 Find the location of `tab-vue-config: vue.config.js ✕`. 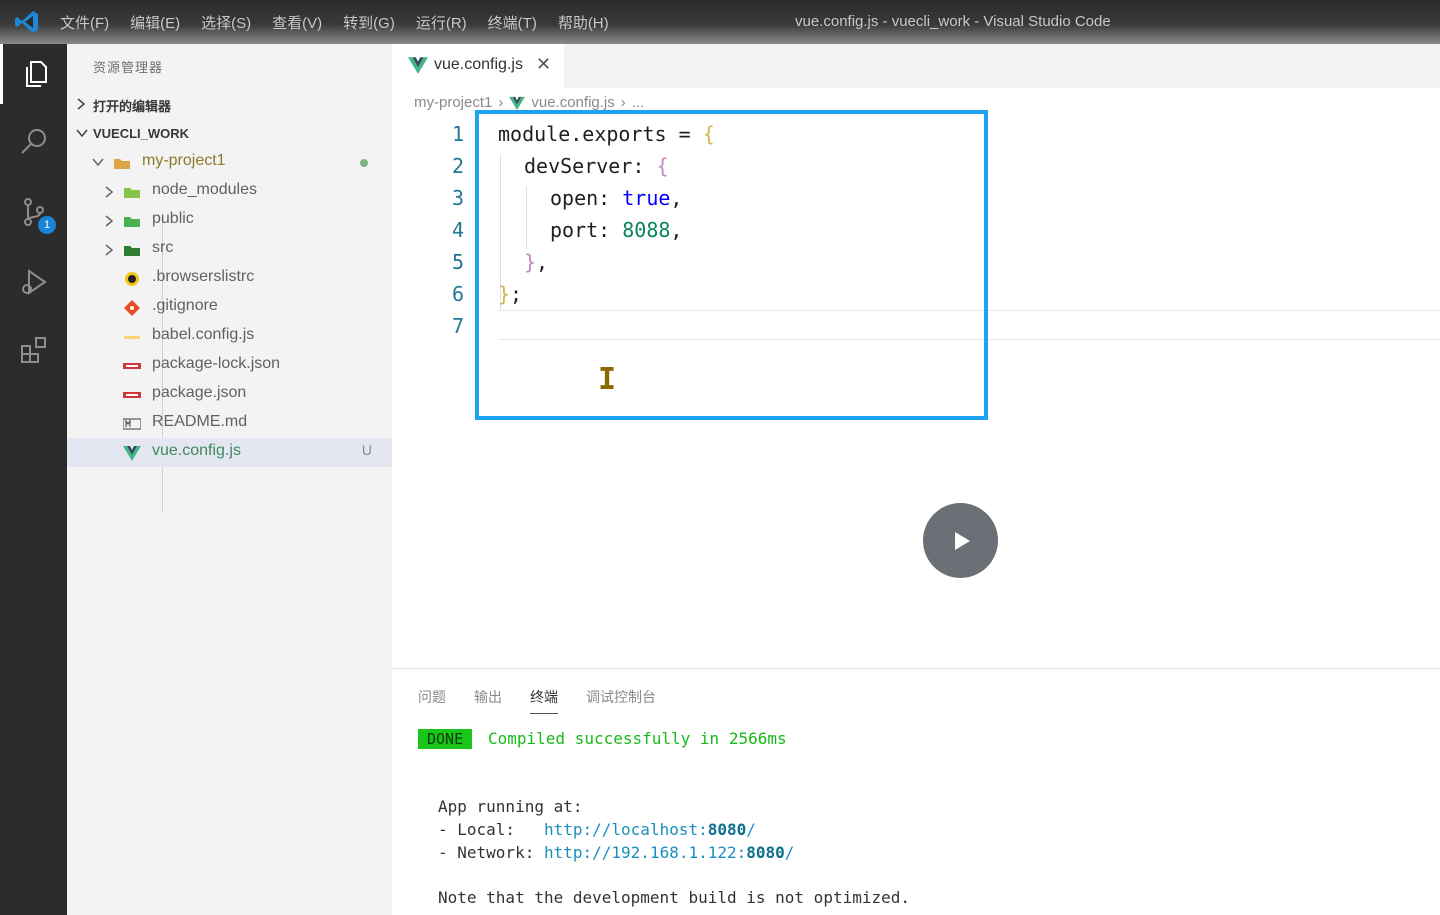

tab-vue-config: vue.config.js ✕ is located at coordinates (478, 66).